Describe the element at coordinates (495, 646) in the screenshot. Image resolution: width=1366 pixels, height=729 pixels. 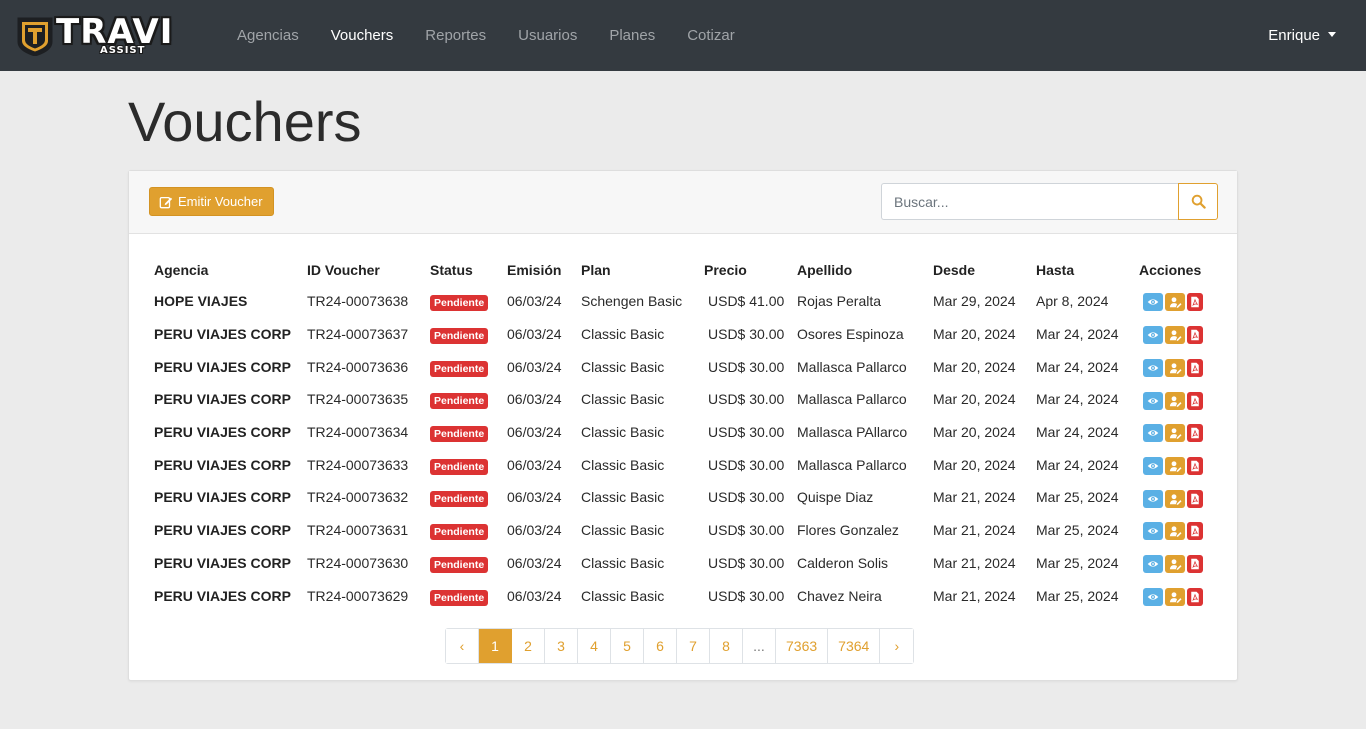
I see `pagination-page: 1` at that location.